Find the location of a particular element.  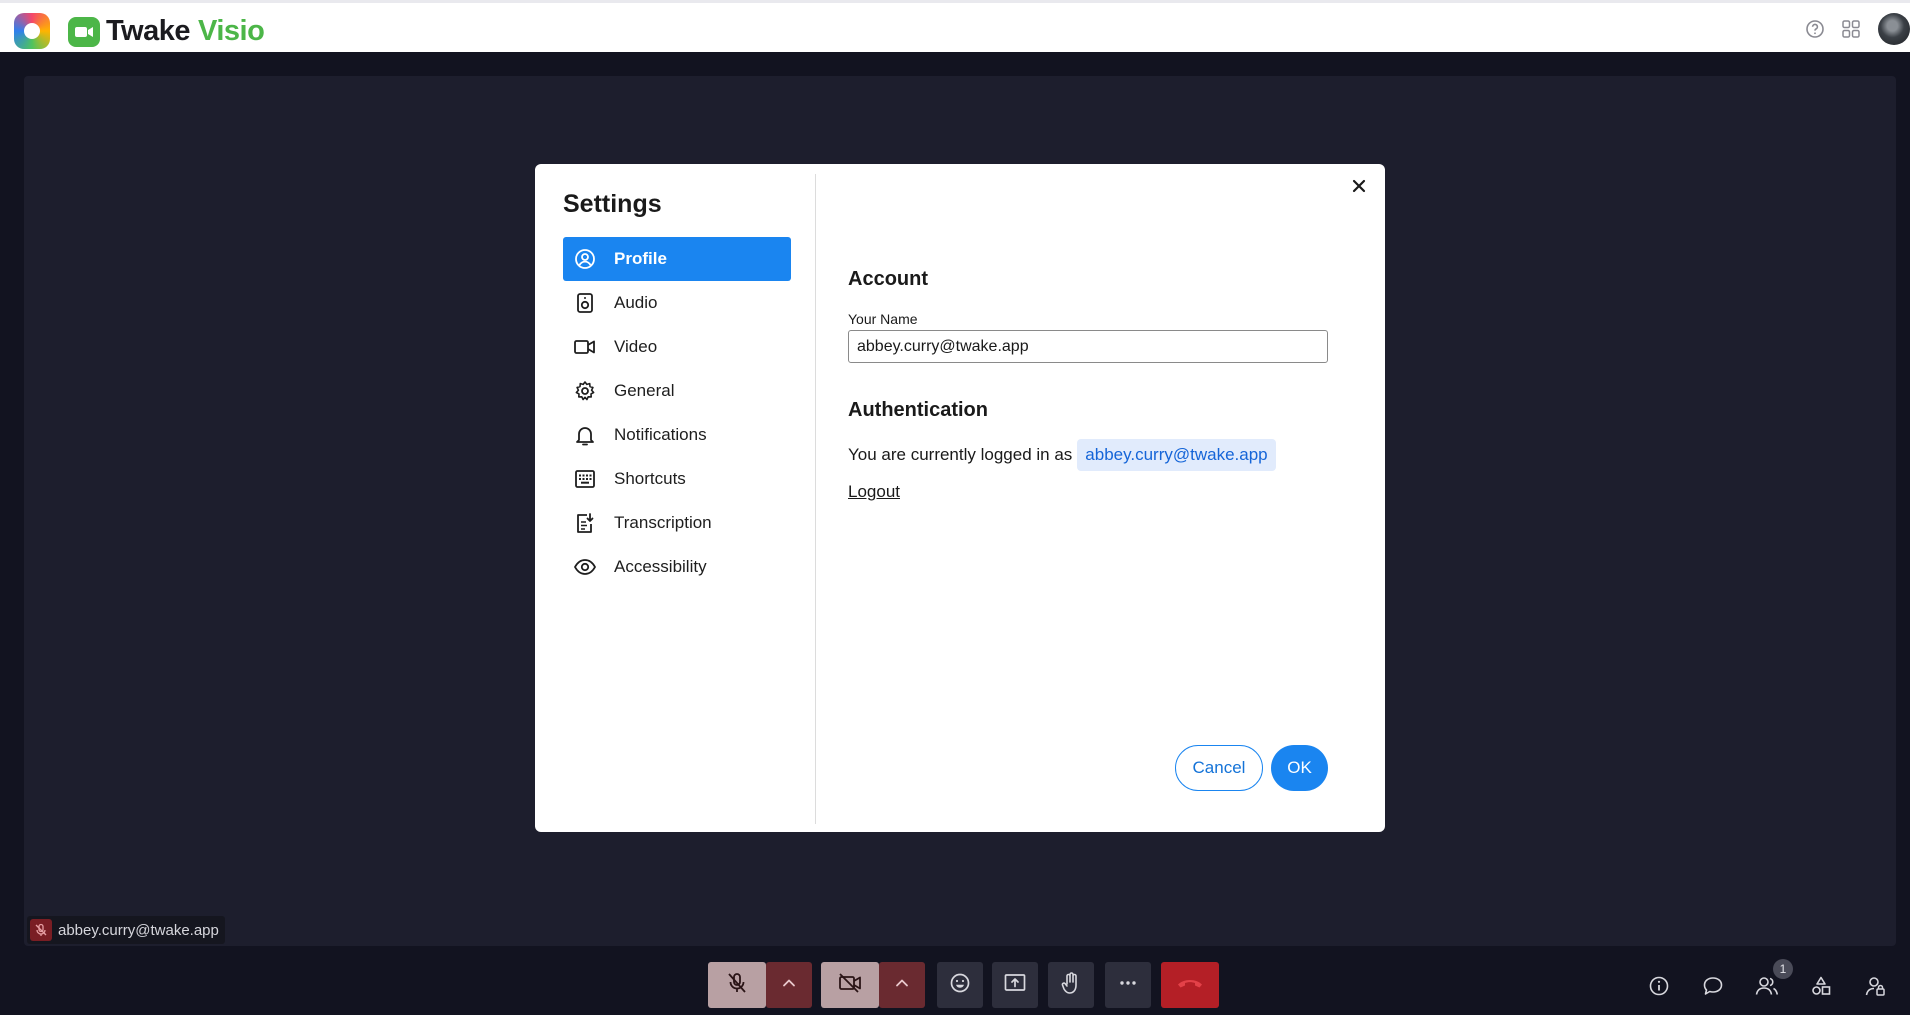

eye-icon is located at coordinates (585, 567).